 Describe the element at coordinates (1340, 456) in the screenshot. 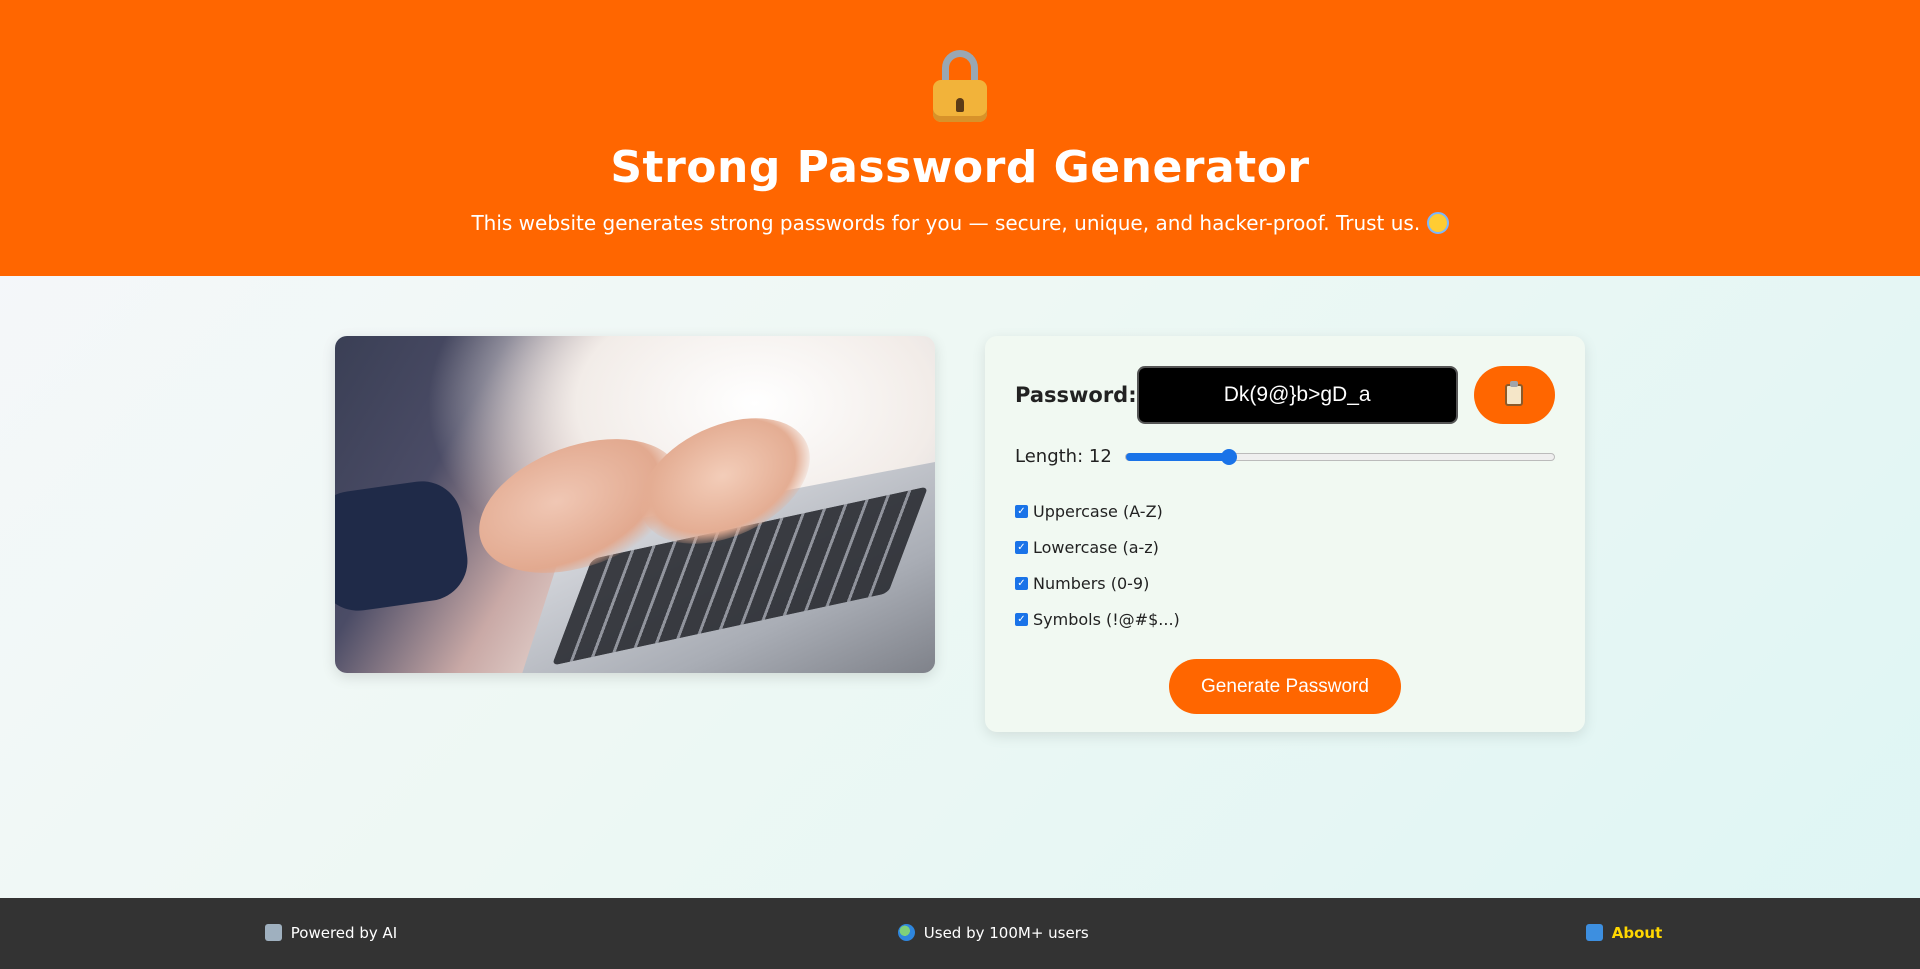

I see `length-slider` at that location.